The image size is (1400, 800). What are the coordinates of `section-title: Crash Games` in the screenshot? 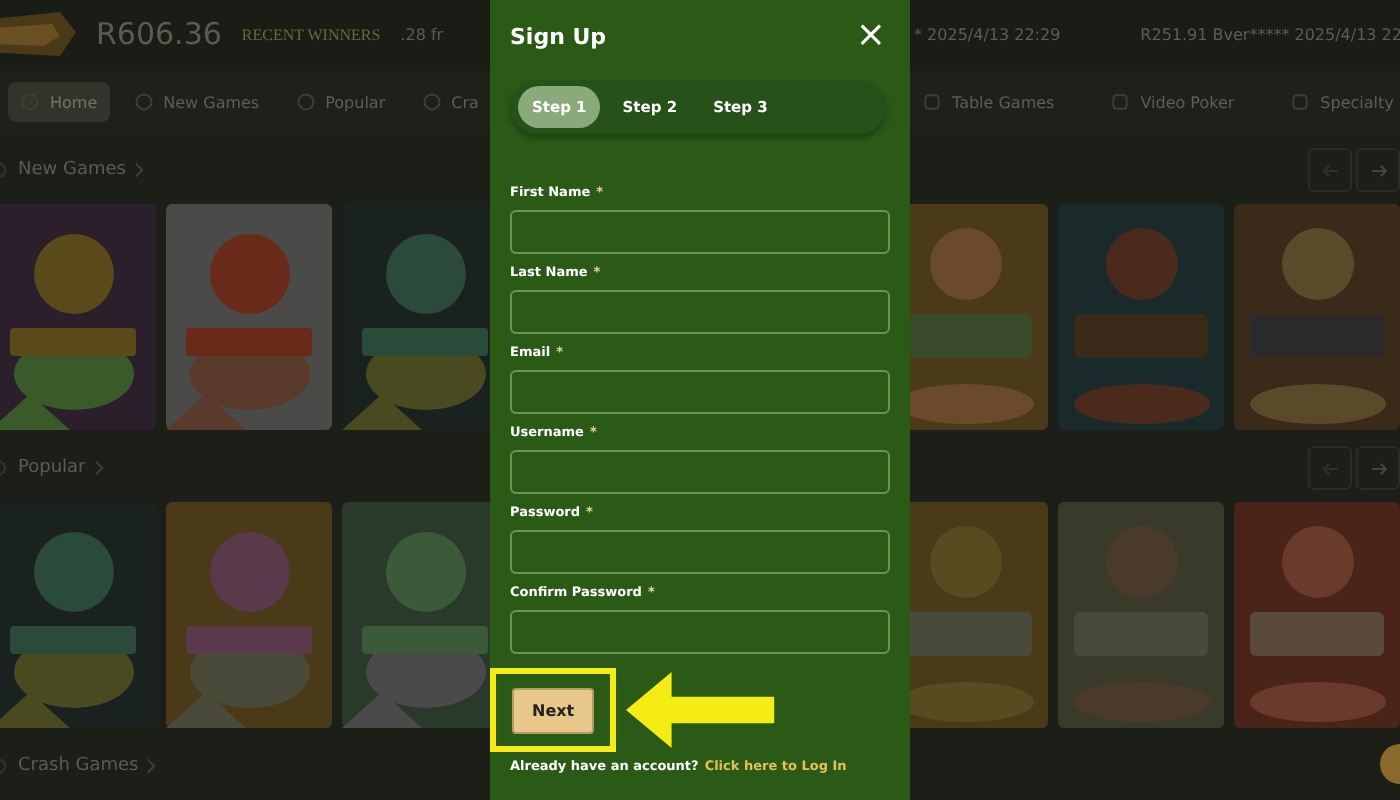 It's located at (78, 766).